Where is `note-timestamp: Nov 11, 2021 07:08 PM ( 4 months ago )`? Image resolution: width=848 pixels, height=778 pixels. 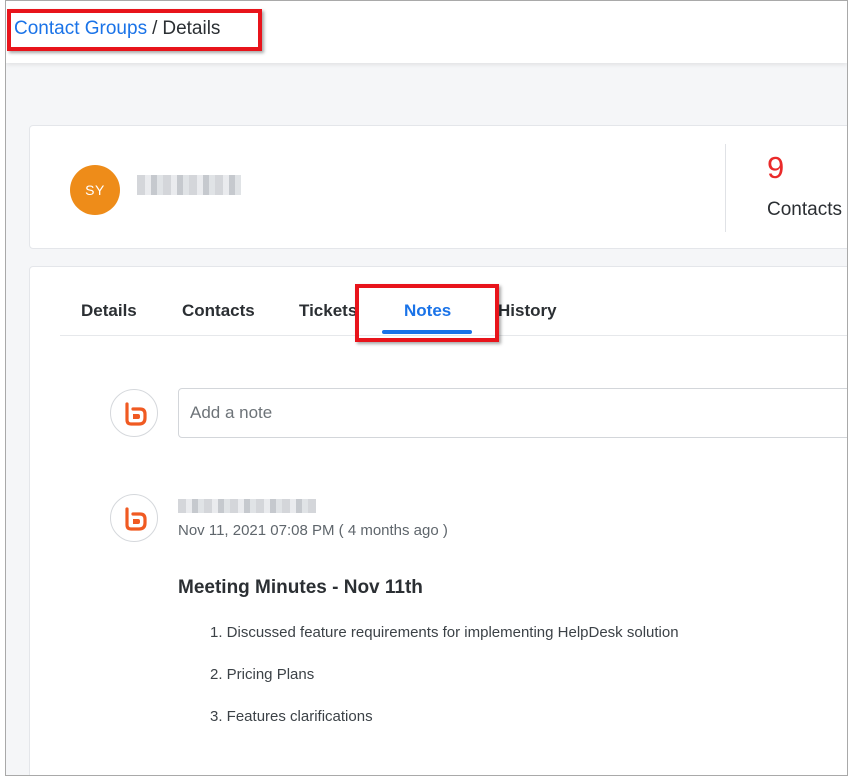 note-timestamp: Nov 11, 2021 07:08 PM ( 4 months ago ) is located at coordinates (313, 530).